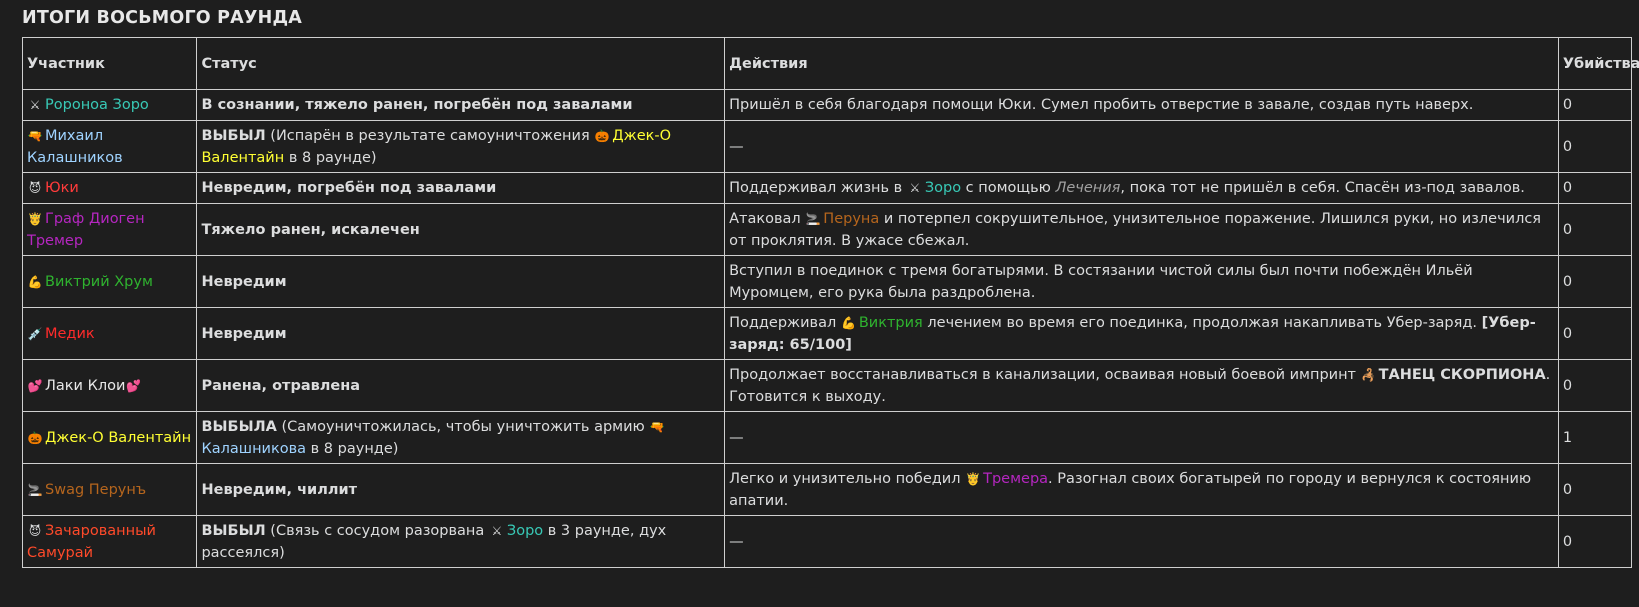 The height and width of the screenshot is (607, 1639). What do you see at coordinates (525, 530) in the screenshot?
I see `status-participant-link: Зоро` at bounding box center [525, 530].